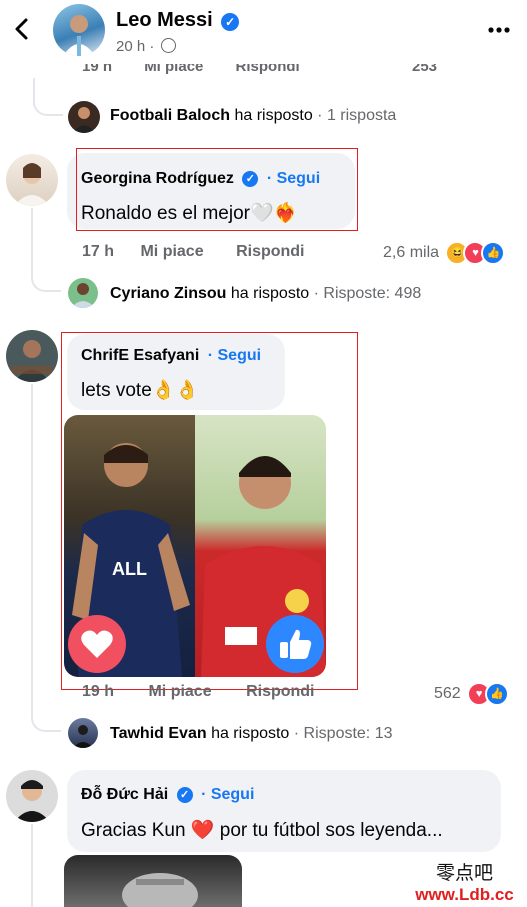 The width and height of the screenshot is (527, 907). What do you see at coordinates (157, 178) in the screenshot?
I see `comment-author: Georgina Rodríguez` at bounding box center [157, 178].